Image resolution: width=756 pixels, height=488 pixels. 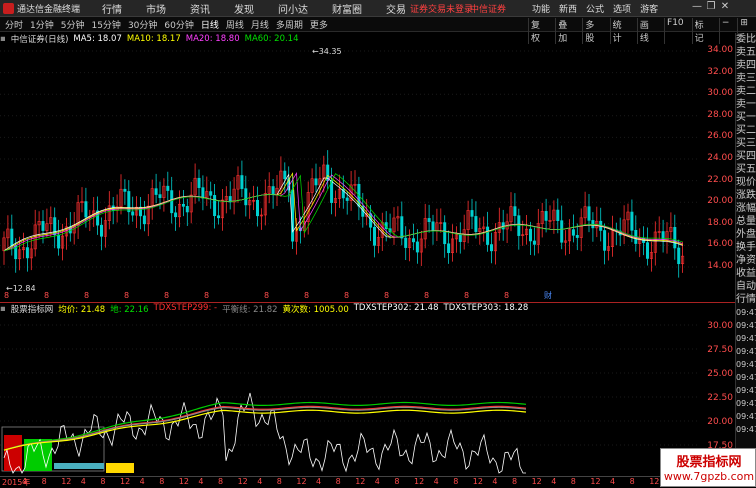 I want to click on period-tab-9: 多周期, so click(x=289, y=24).